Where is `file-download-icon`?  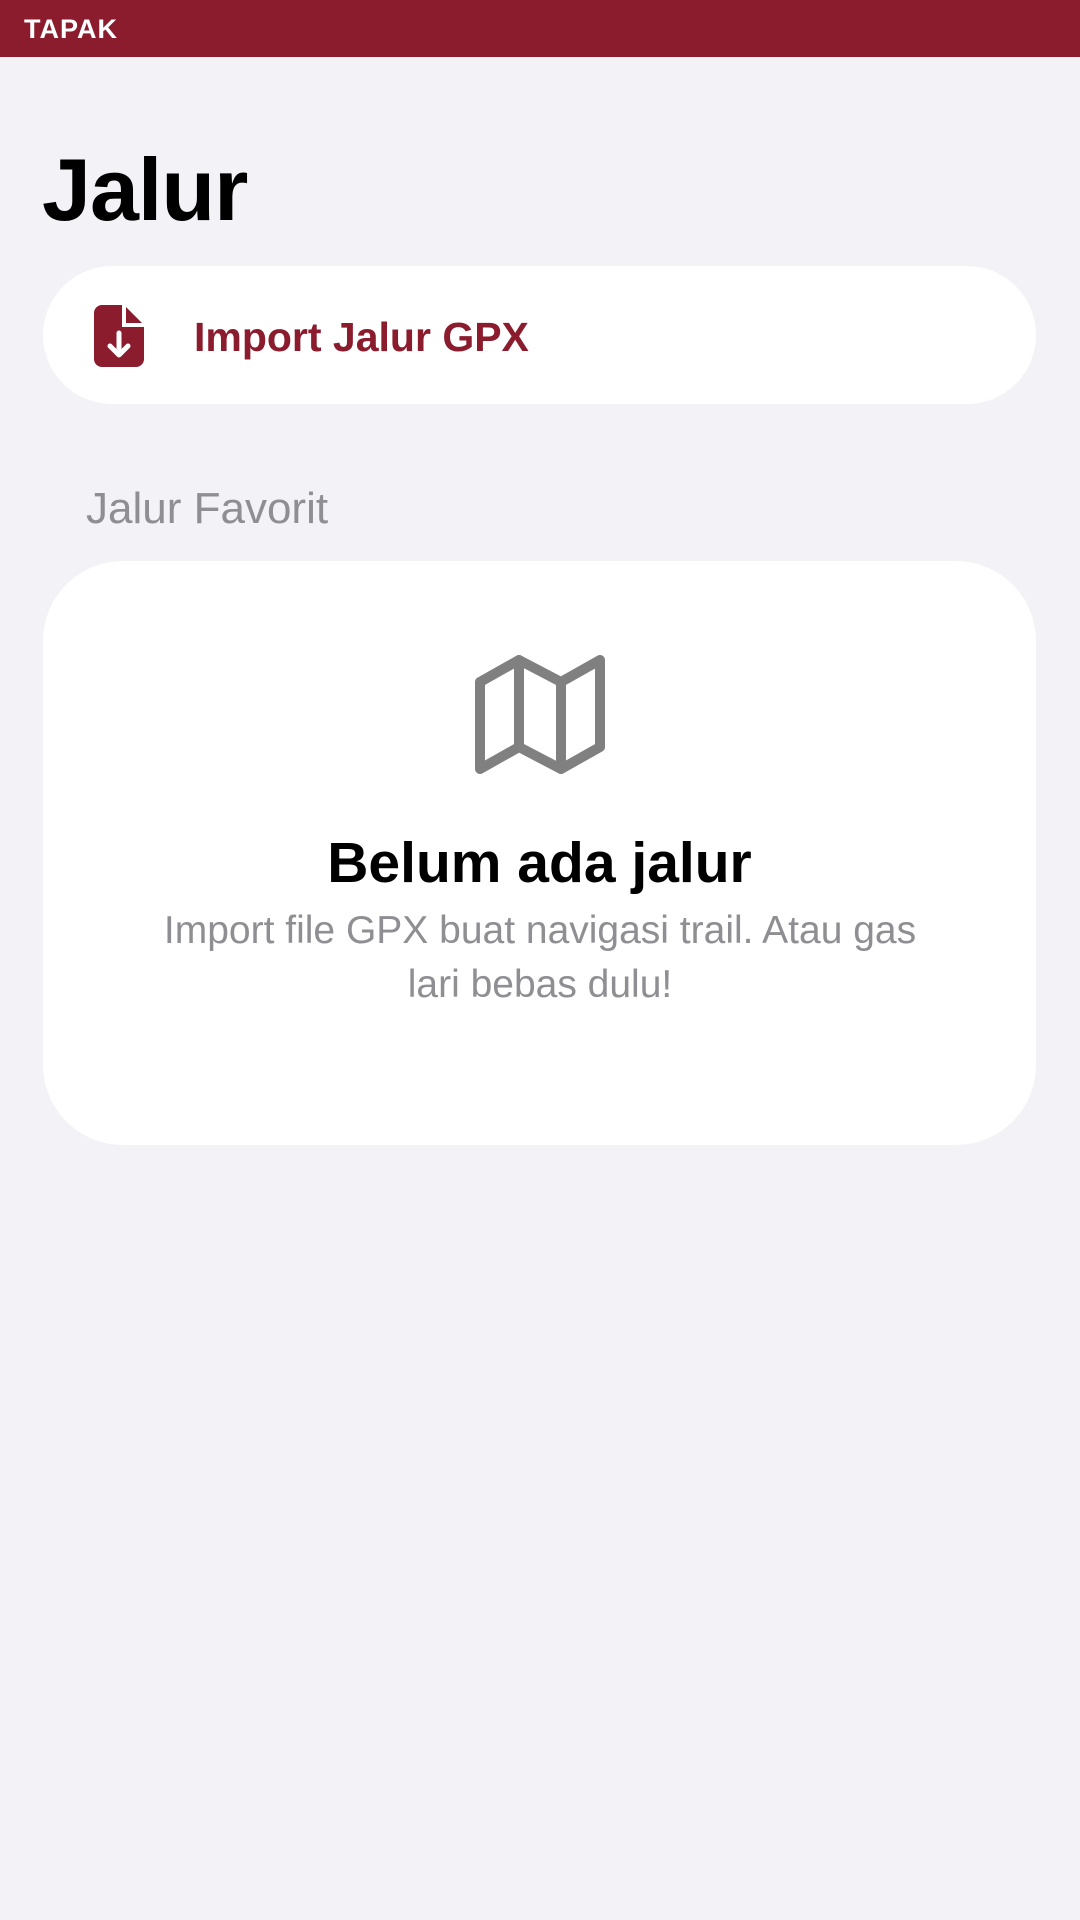 file-download-icon is located at coordinates (119, 336).